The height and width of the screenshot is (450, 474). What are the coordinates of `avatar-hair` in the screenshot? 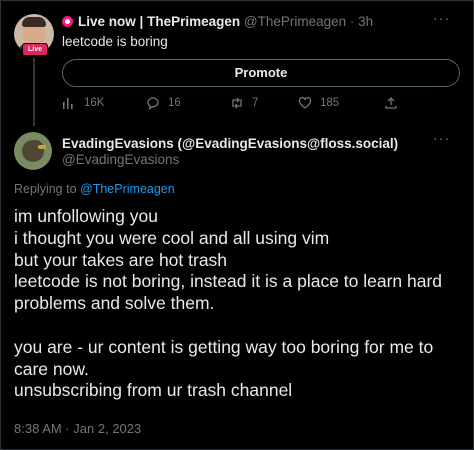 It's located at (34, 22).